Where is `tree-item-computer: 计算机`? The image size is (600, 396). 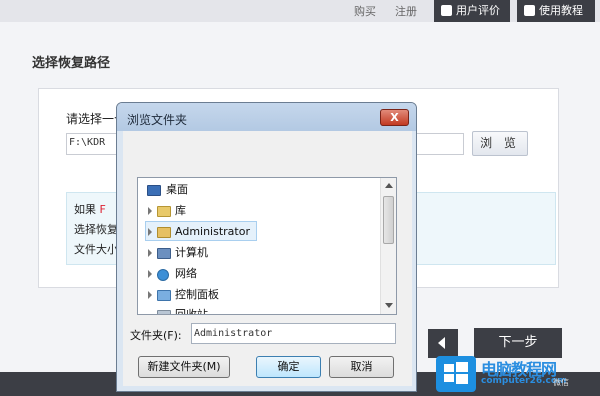 tree-item-computer: 计算机 is located at coordinates (258, 253).